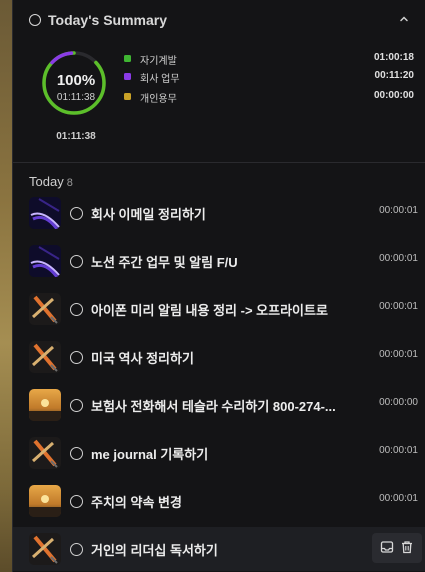  What do you see at coordinates (150, 454) in the screenshot?
I see `task-title: me journal 기록하기` at bounding box center [150, 454].